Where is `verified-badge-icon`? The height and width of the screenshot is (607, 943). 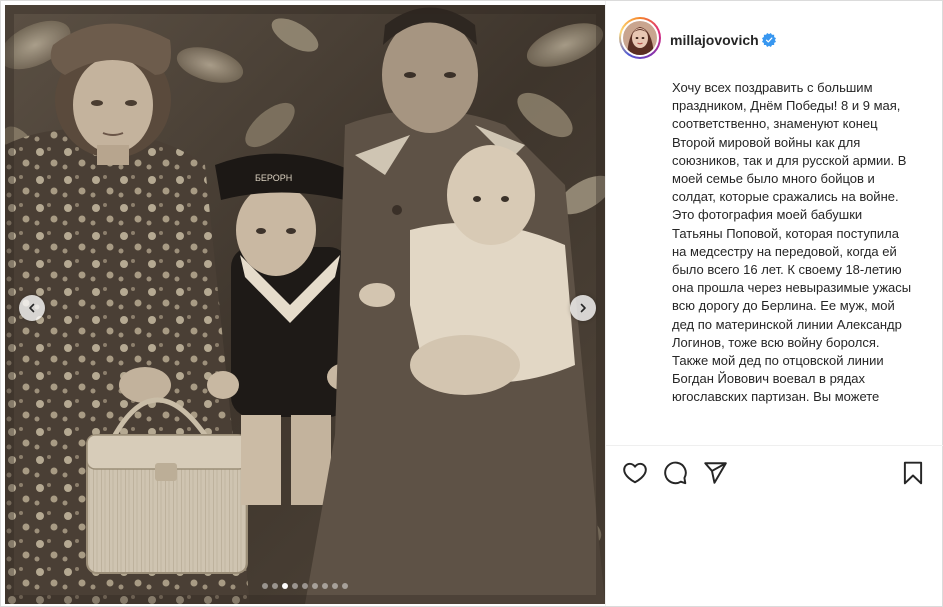
verified-badge-icon is located at coordinates (769, 40).